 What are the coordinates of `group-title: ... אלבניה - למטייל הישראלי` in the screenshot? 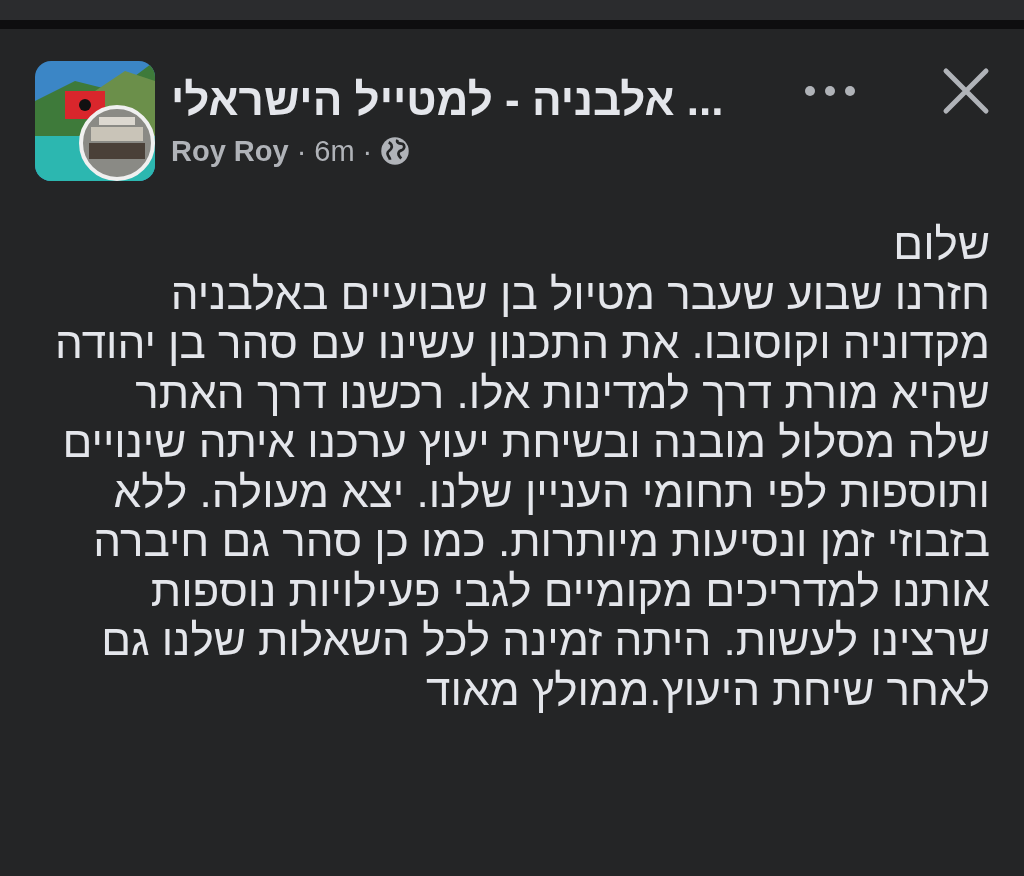 It's located at (447, 99).